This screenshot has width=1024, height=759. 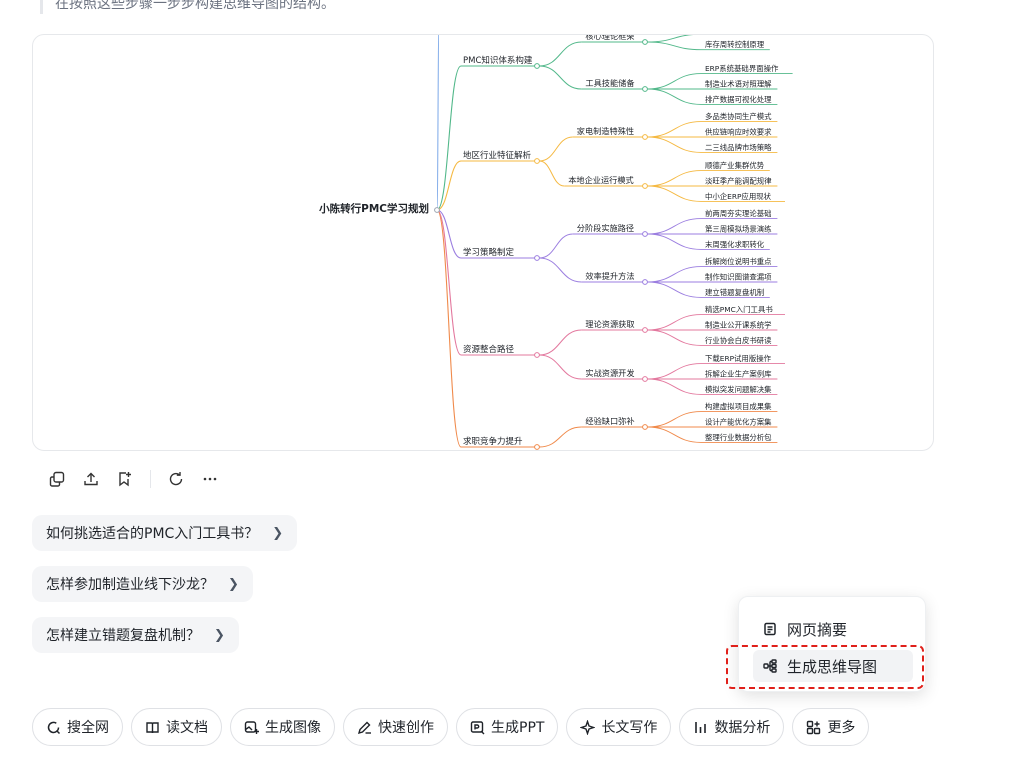 What do you see at coordinates (507, 727) in the screenshot?
I see `tool-generate-ppt: 生成PPT` at bounding box center [507, 727].